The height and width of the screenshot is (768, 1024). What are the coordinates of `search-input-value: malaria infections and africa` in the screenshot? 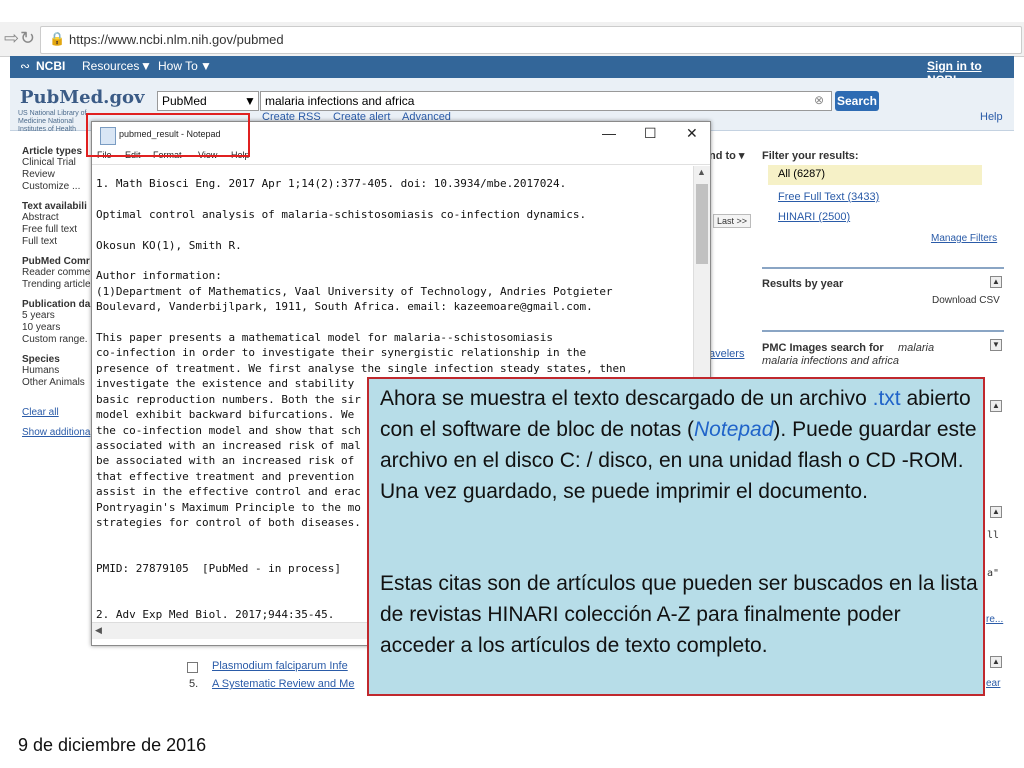 It's located at (340, 101).